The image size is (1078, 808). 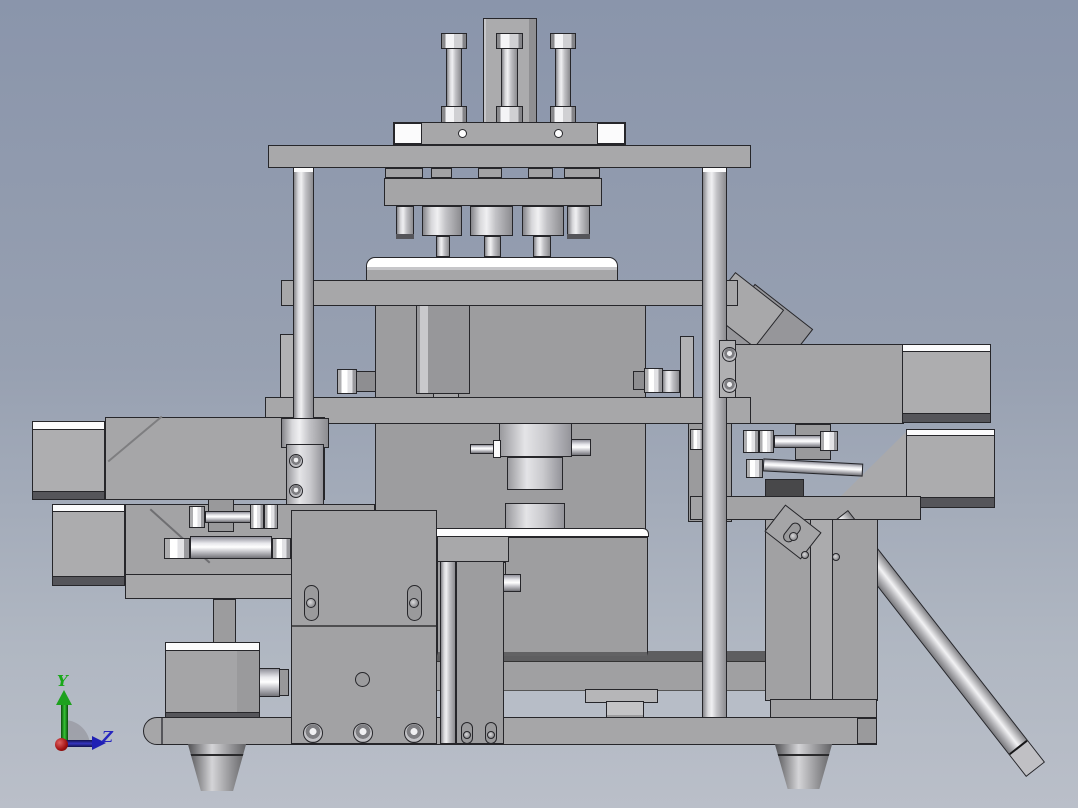 I want to click on center-piston-pin-right, so click(x=581, y=447).